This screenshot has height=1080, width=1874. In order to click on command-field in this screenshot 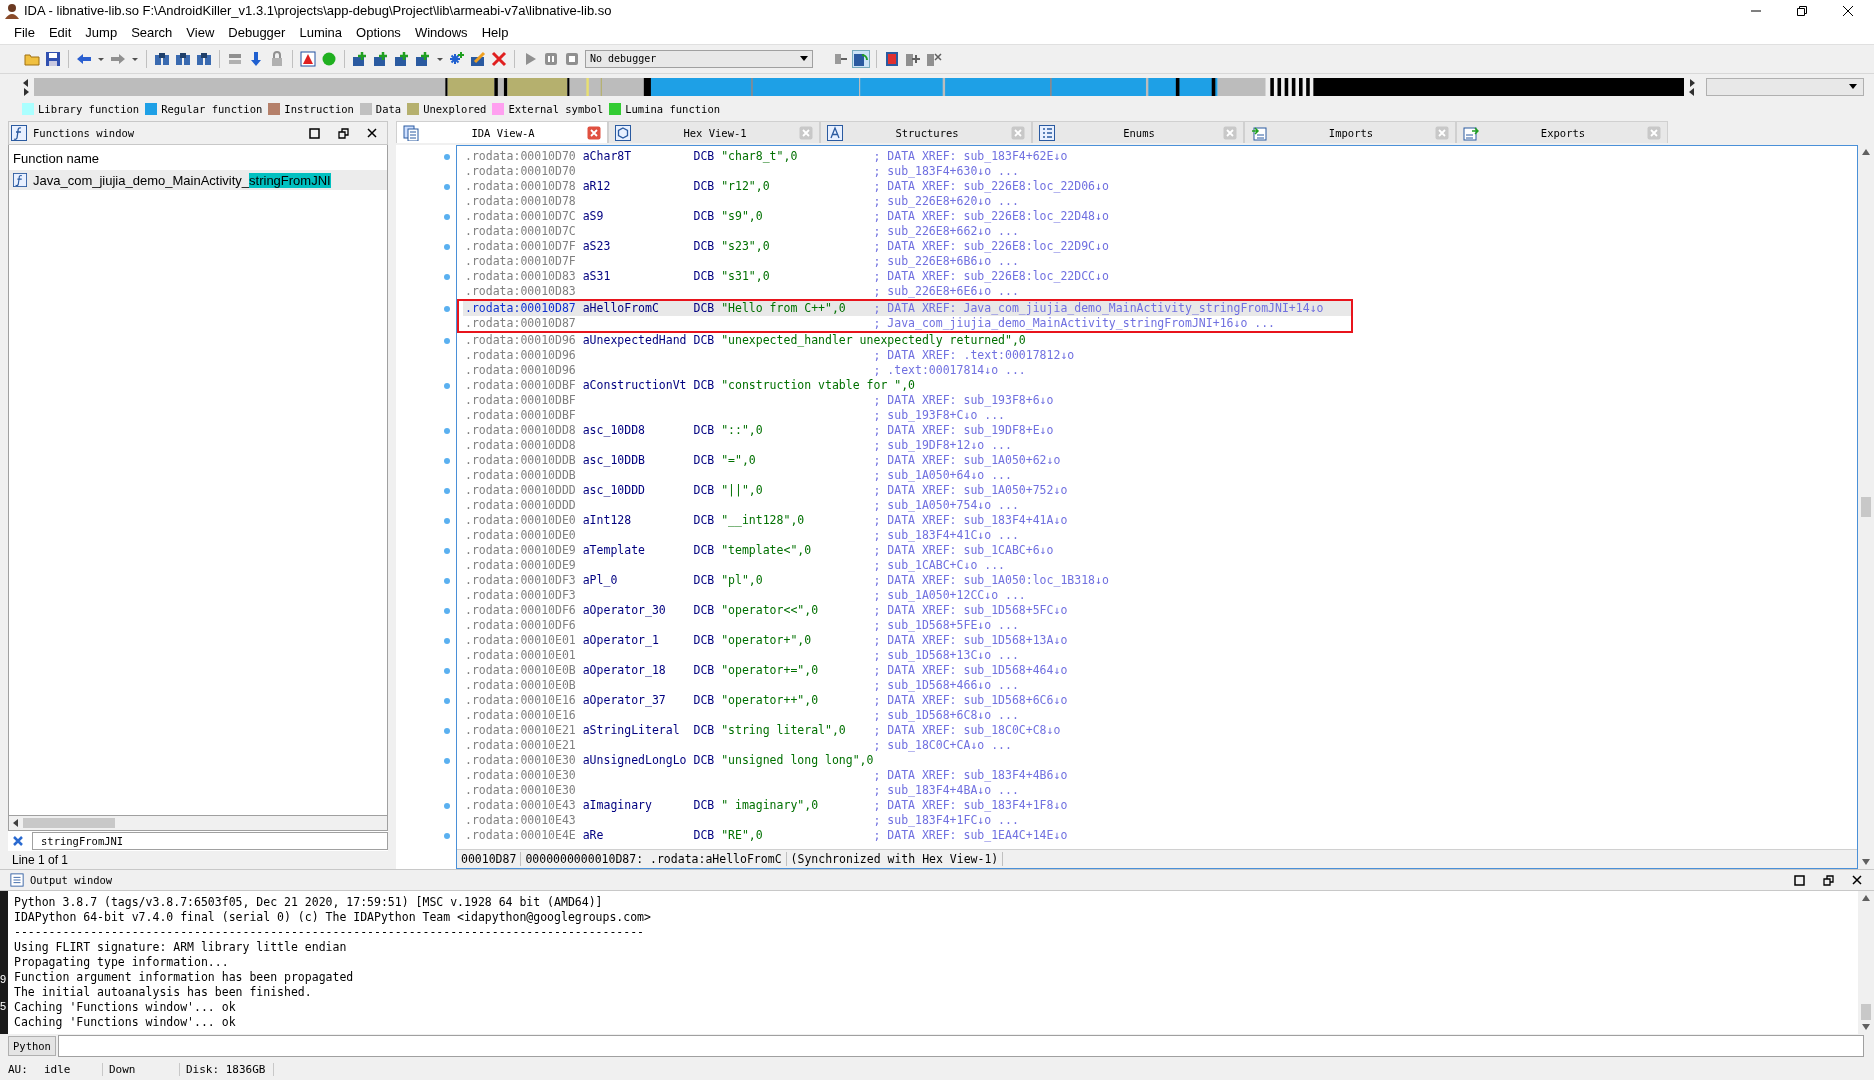, I will do `click(960, 1046)`.